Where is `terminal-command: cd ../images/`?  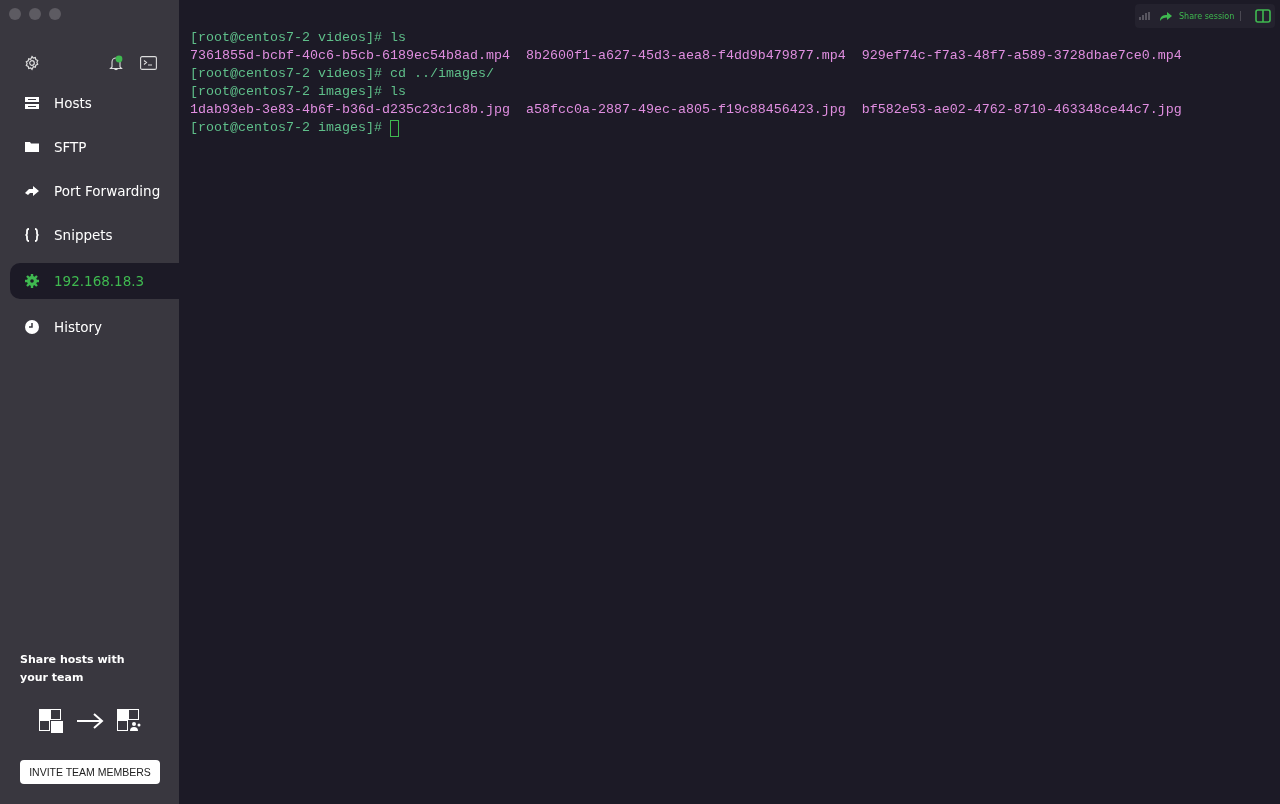
terminal-command: cd ../images/ is located at coordinates (441, 74).